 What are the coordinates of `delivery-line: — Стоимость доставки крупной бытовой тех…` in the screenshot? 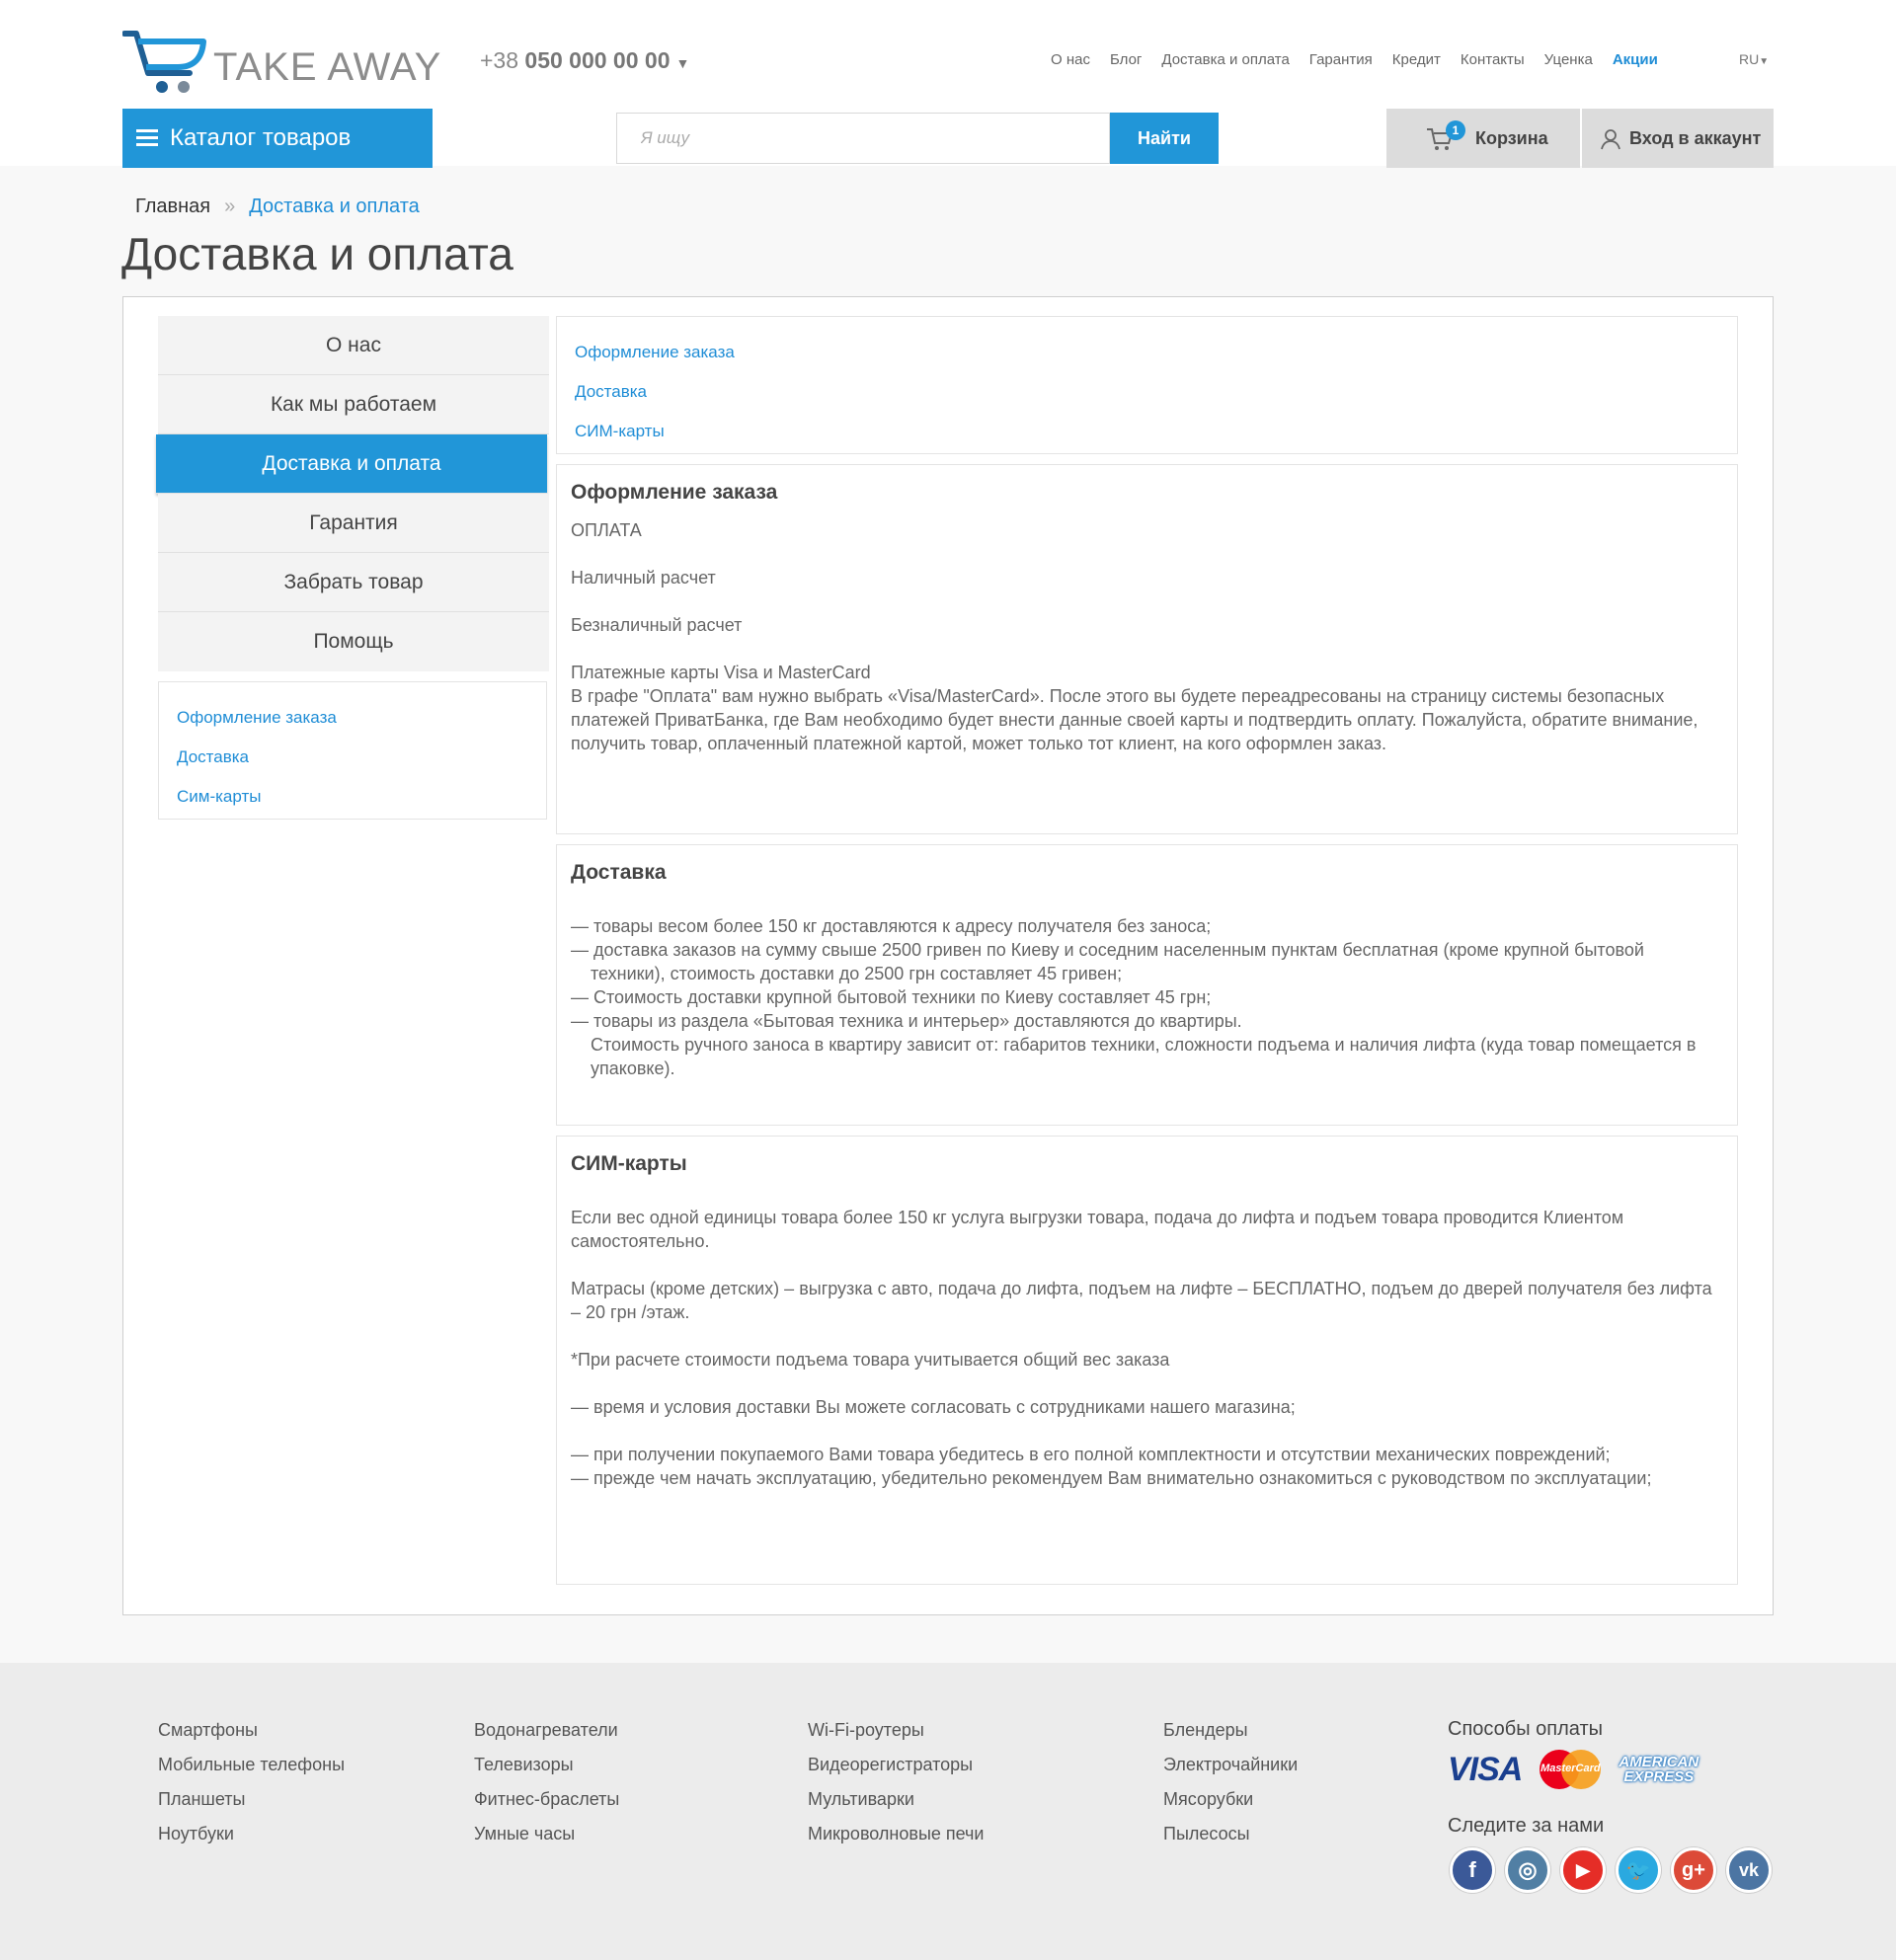 It's located at (892, 997).